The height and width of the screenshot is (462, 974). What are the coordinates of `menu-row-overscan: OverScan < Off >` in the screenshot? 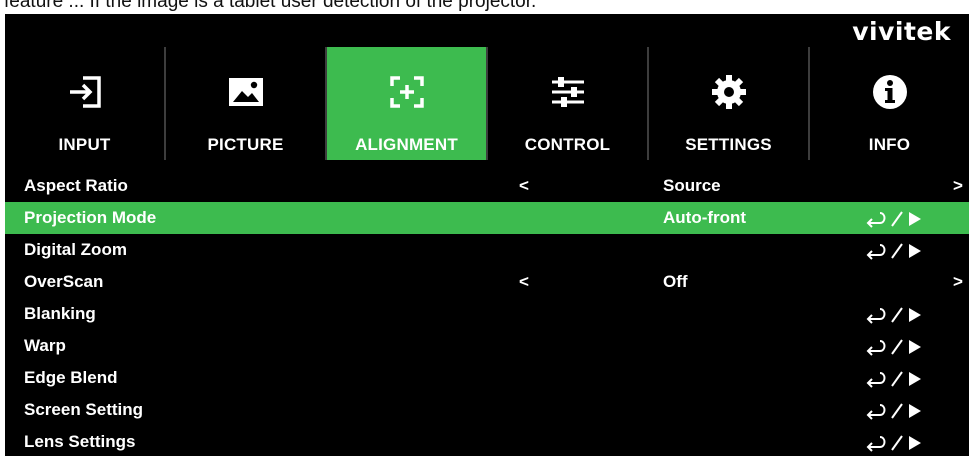 It's located at (487, 282).